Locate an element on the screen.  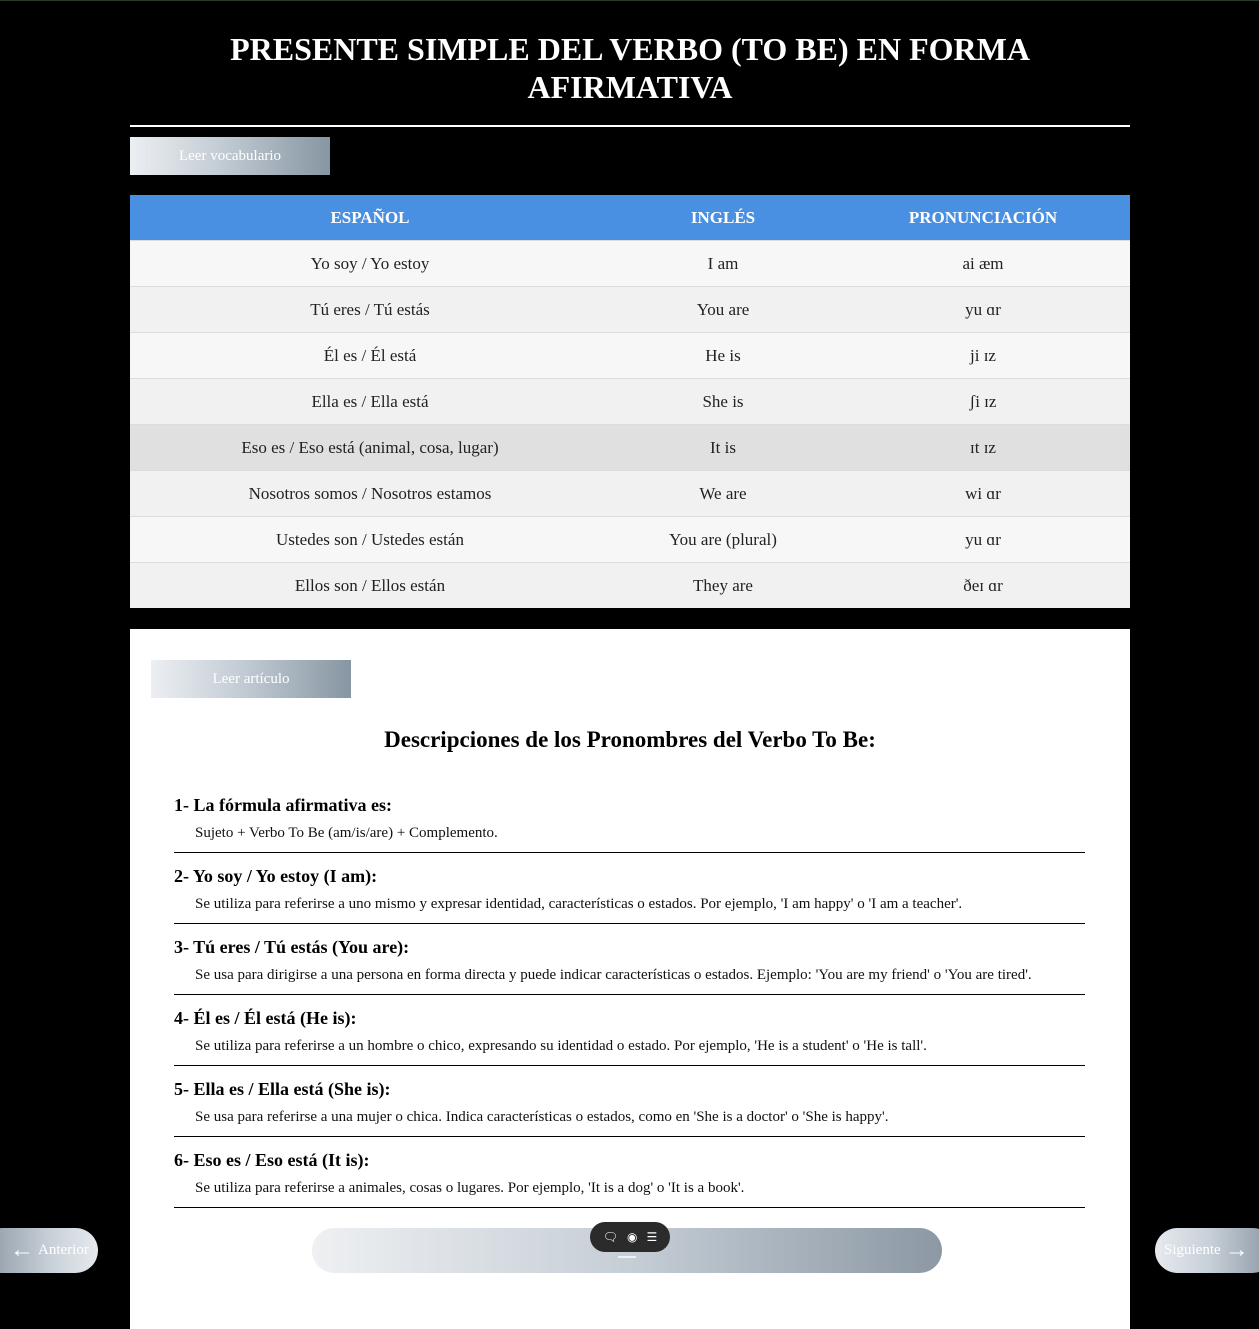
next-button: Siguiente → is located at coordinates (1207, 1250).